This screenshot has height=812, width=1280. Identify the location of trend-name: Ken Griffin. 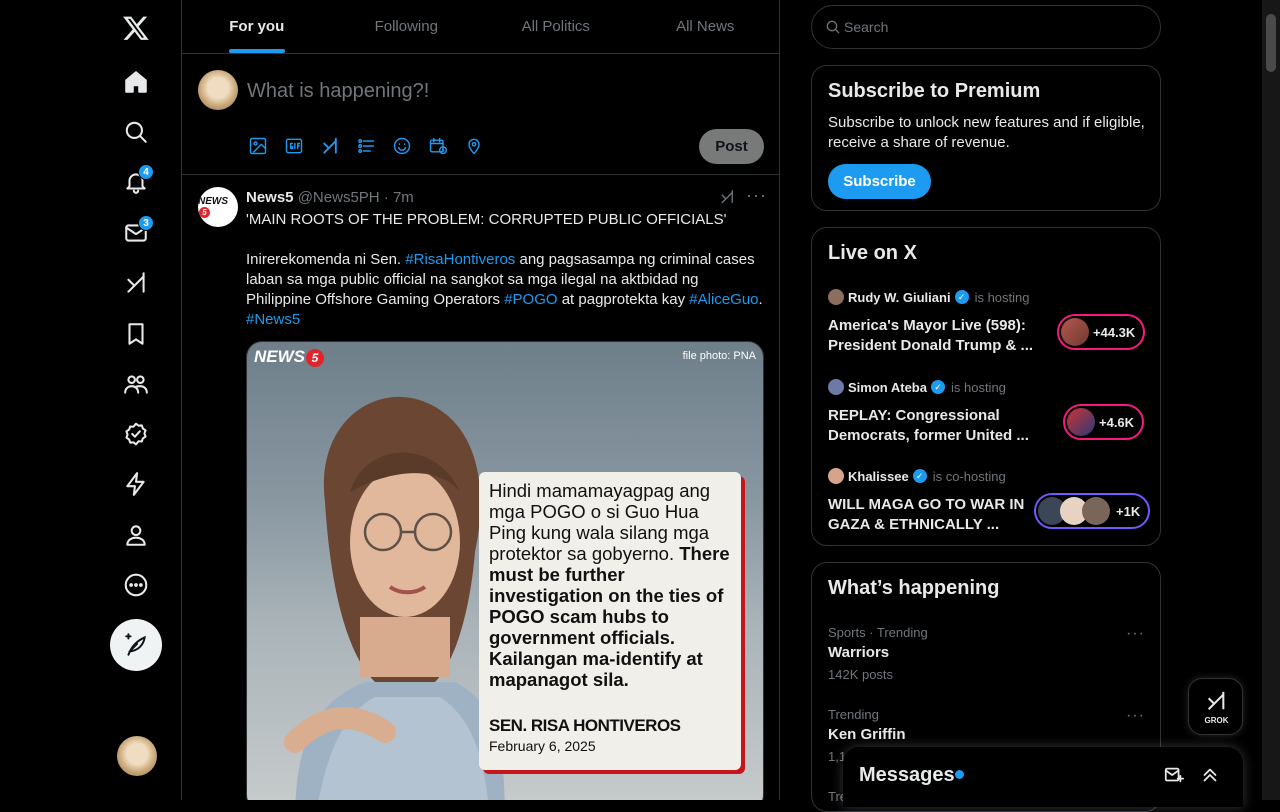
(867, 734).